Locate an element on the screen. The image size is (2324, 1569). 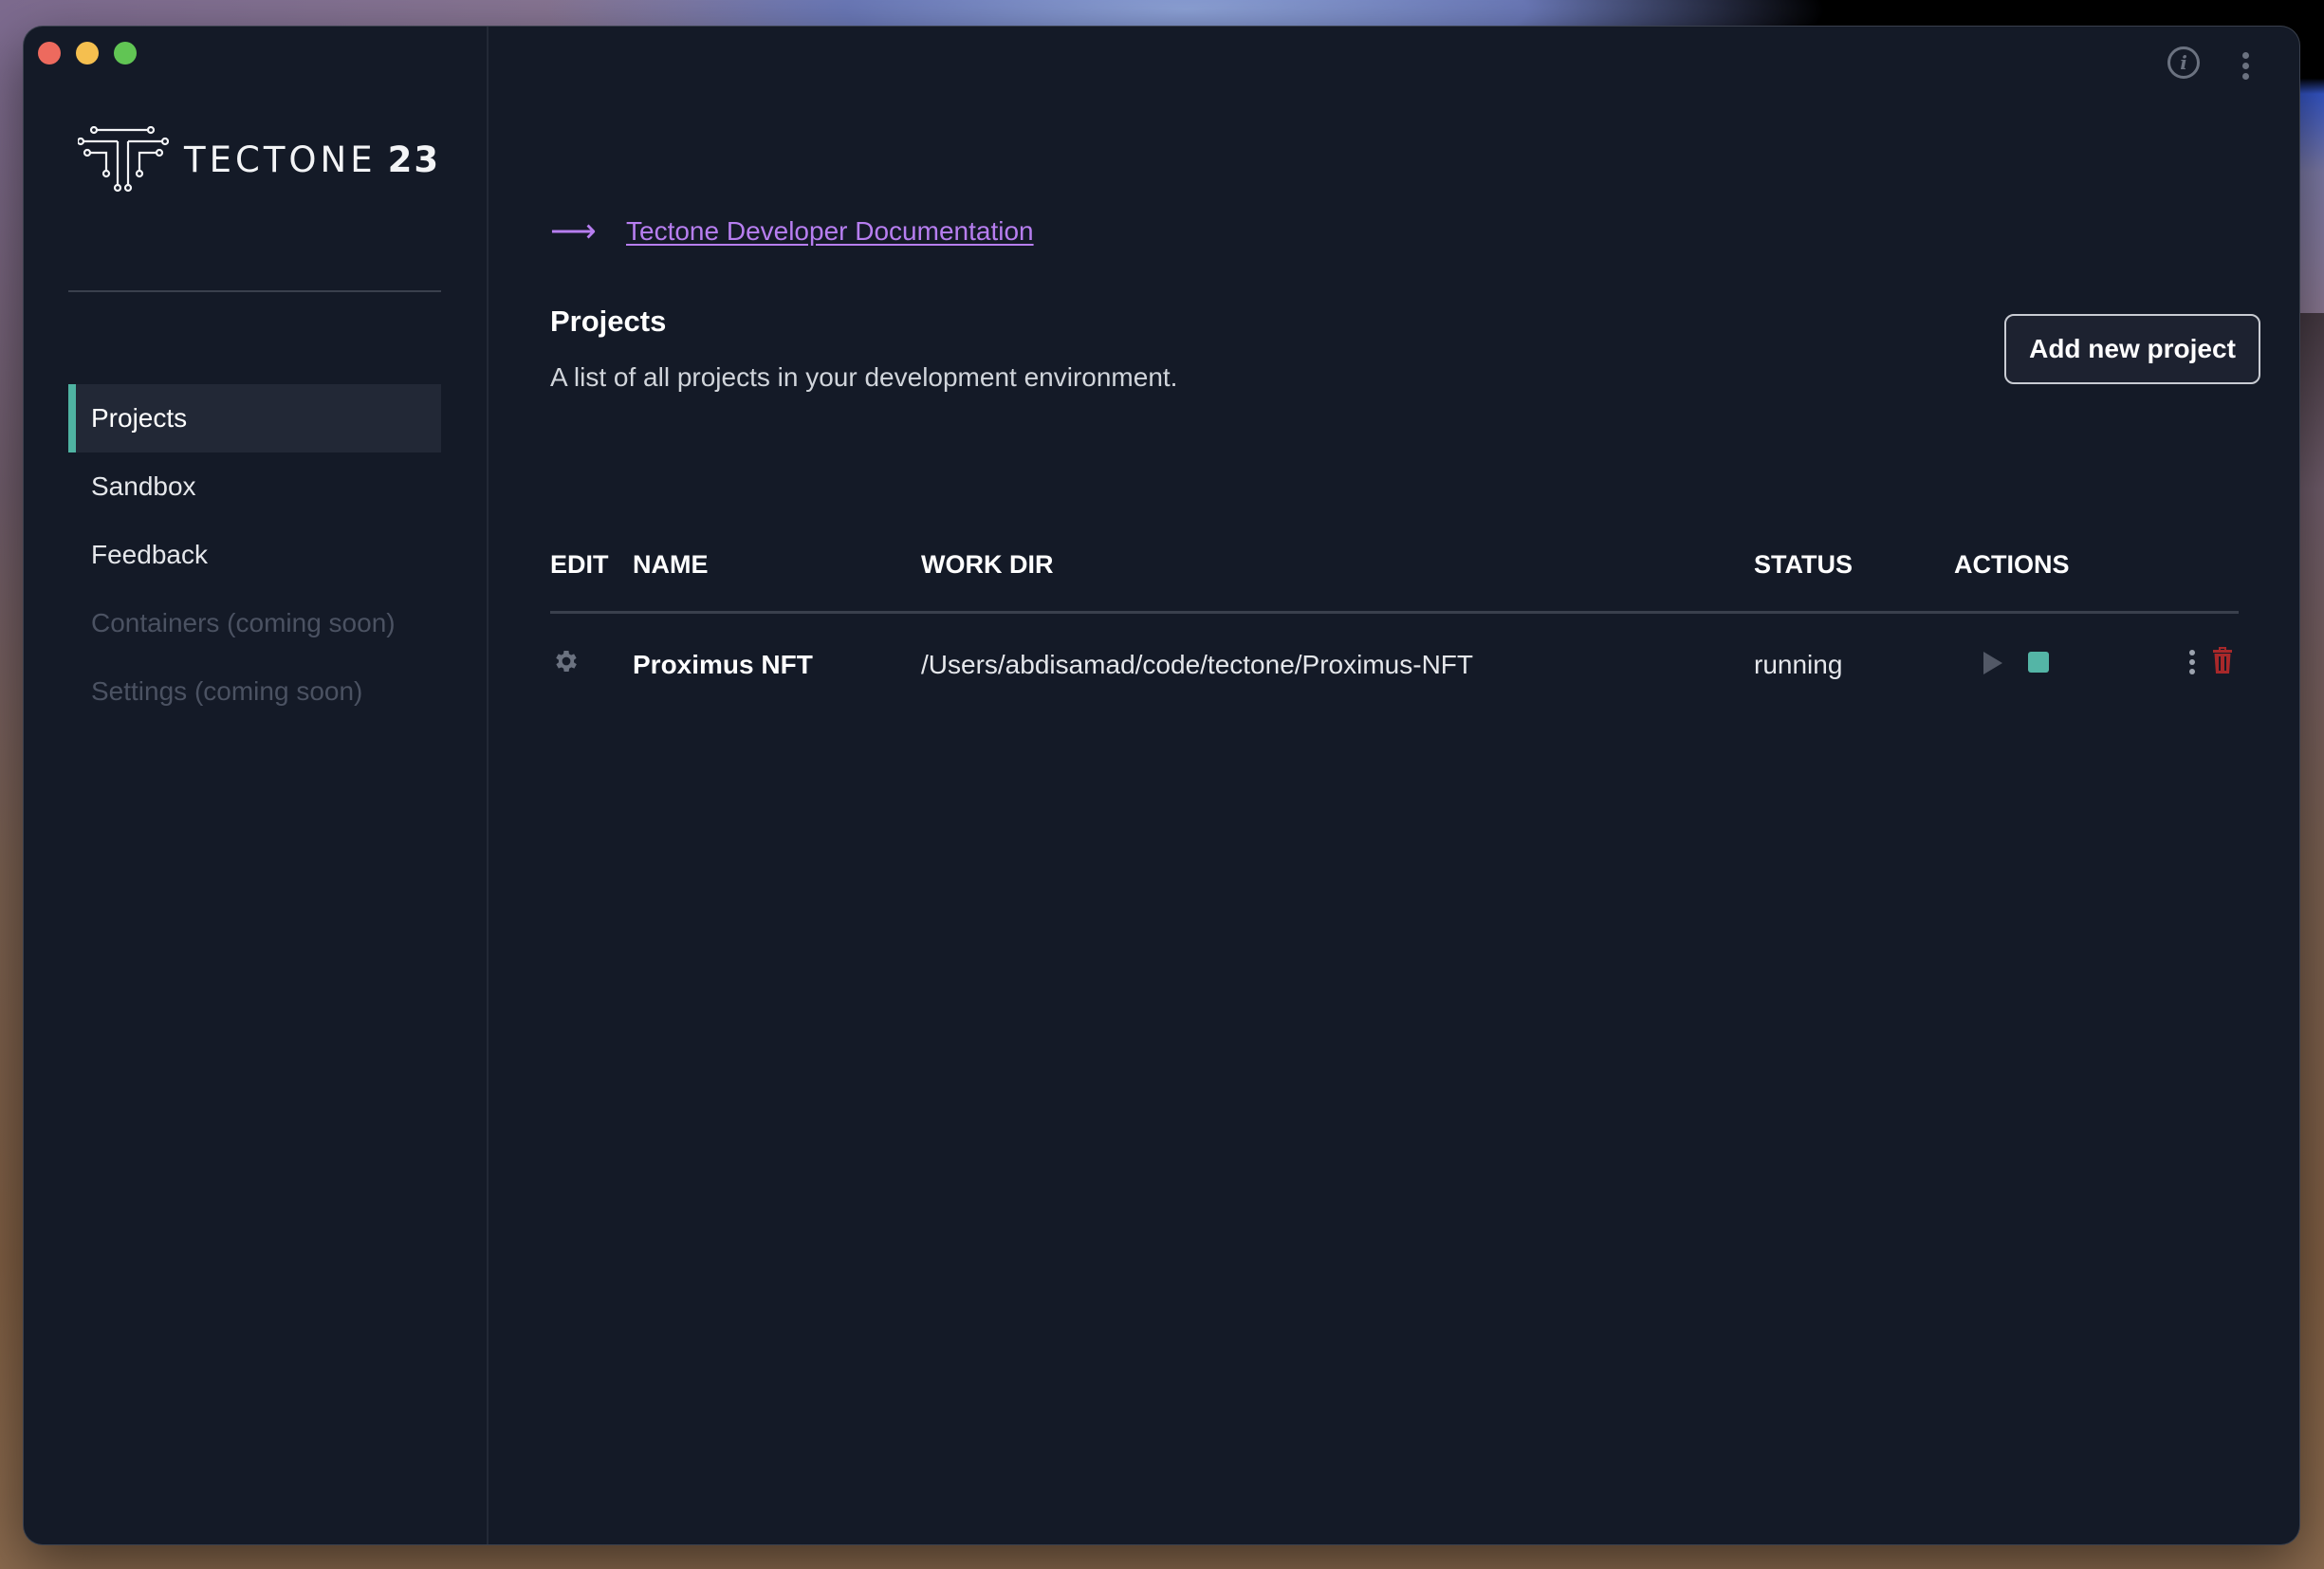
column-header-name: NAME is located at coordinates (671, 564).